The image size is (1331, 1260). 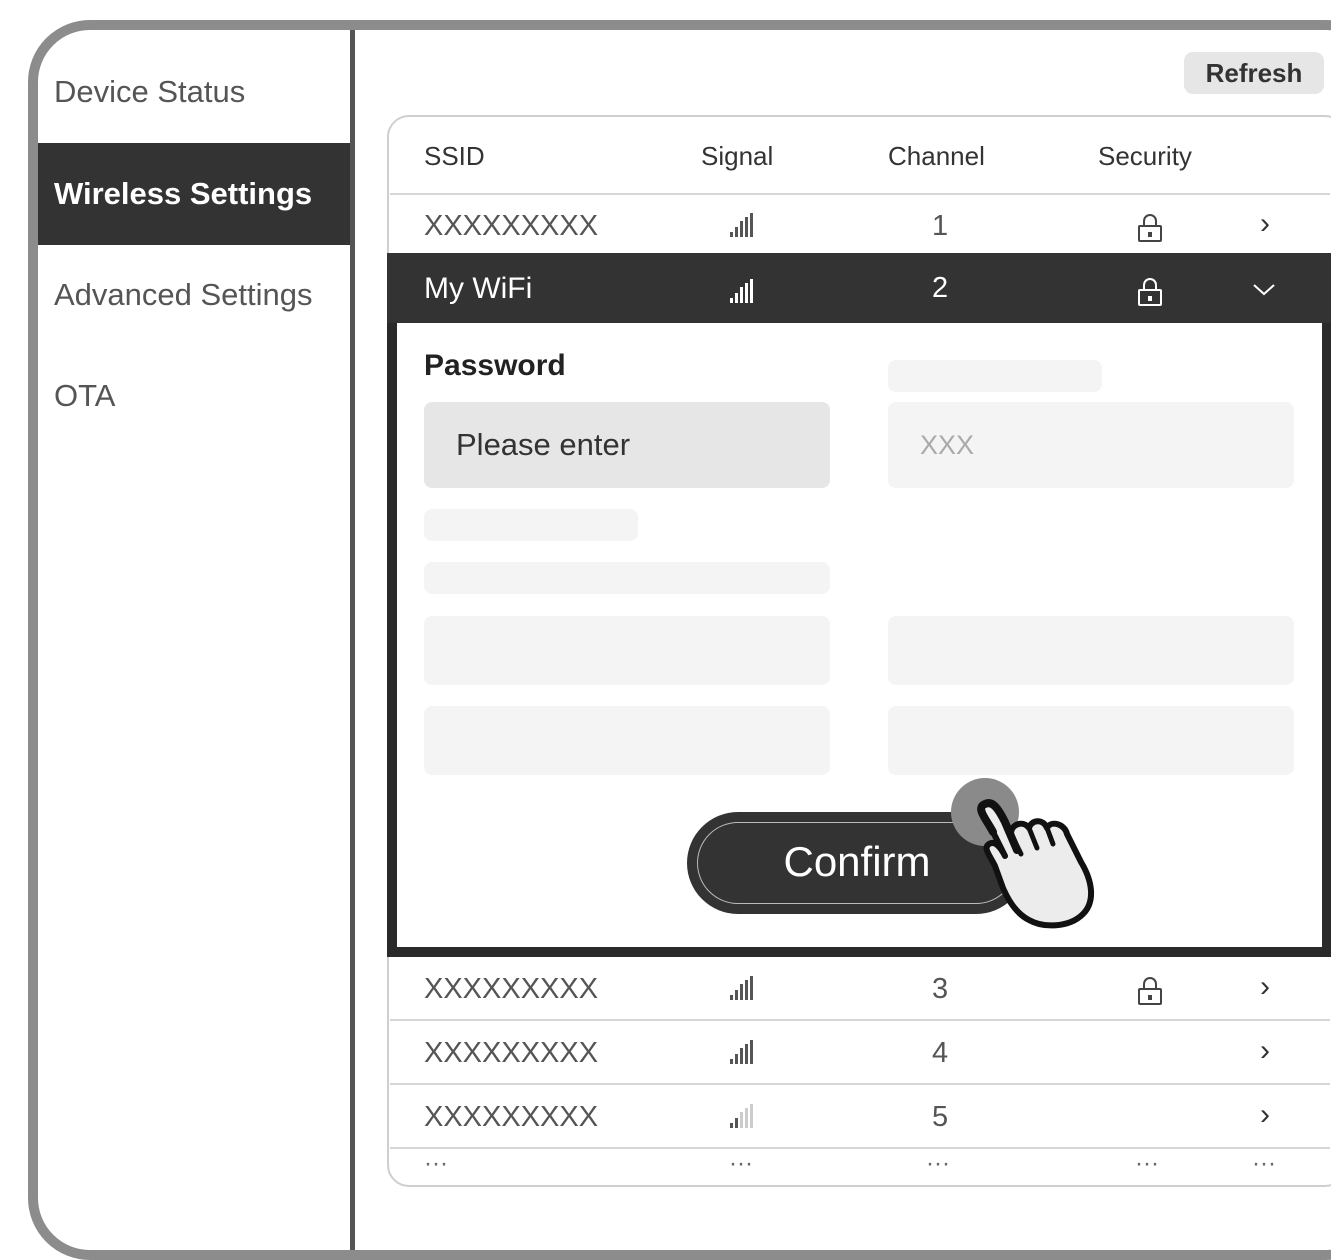 I want to click on column-header-channel: Channel, so click(x=936, y=156).